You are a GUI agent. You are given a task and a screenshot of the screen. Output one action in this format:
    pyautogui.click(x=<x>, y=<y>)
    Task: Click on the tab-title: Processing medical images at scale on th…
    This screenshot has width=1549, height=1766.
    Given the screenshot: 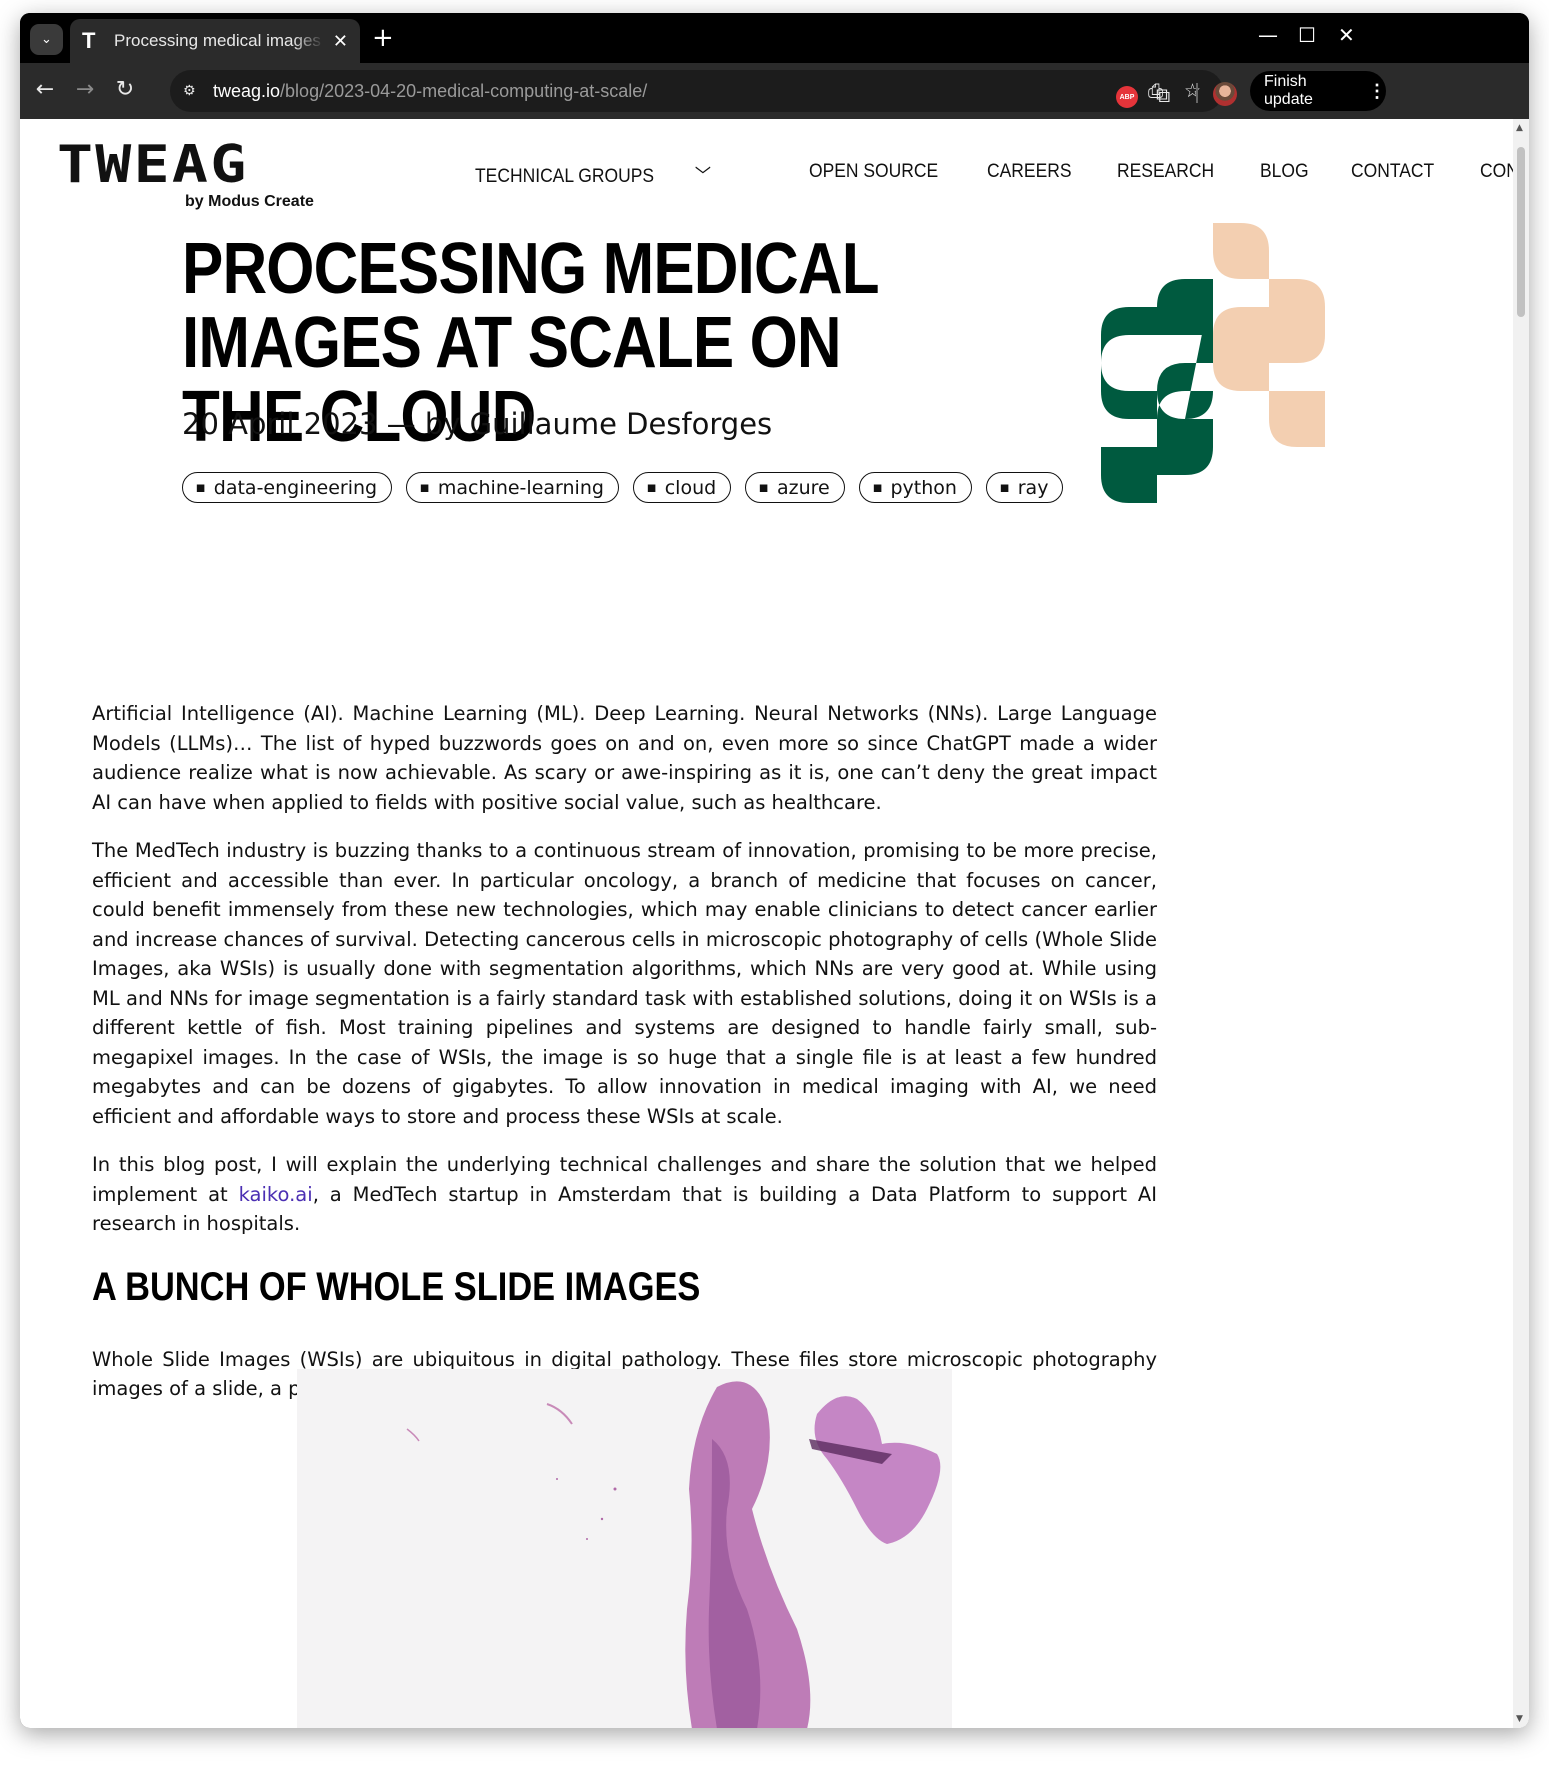 What is the action you would take?
    pyautogui.click(x=219, y=40)
    